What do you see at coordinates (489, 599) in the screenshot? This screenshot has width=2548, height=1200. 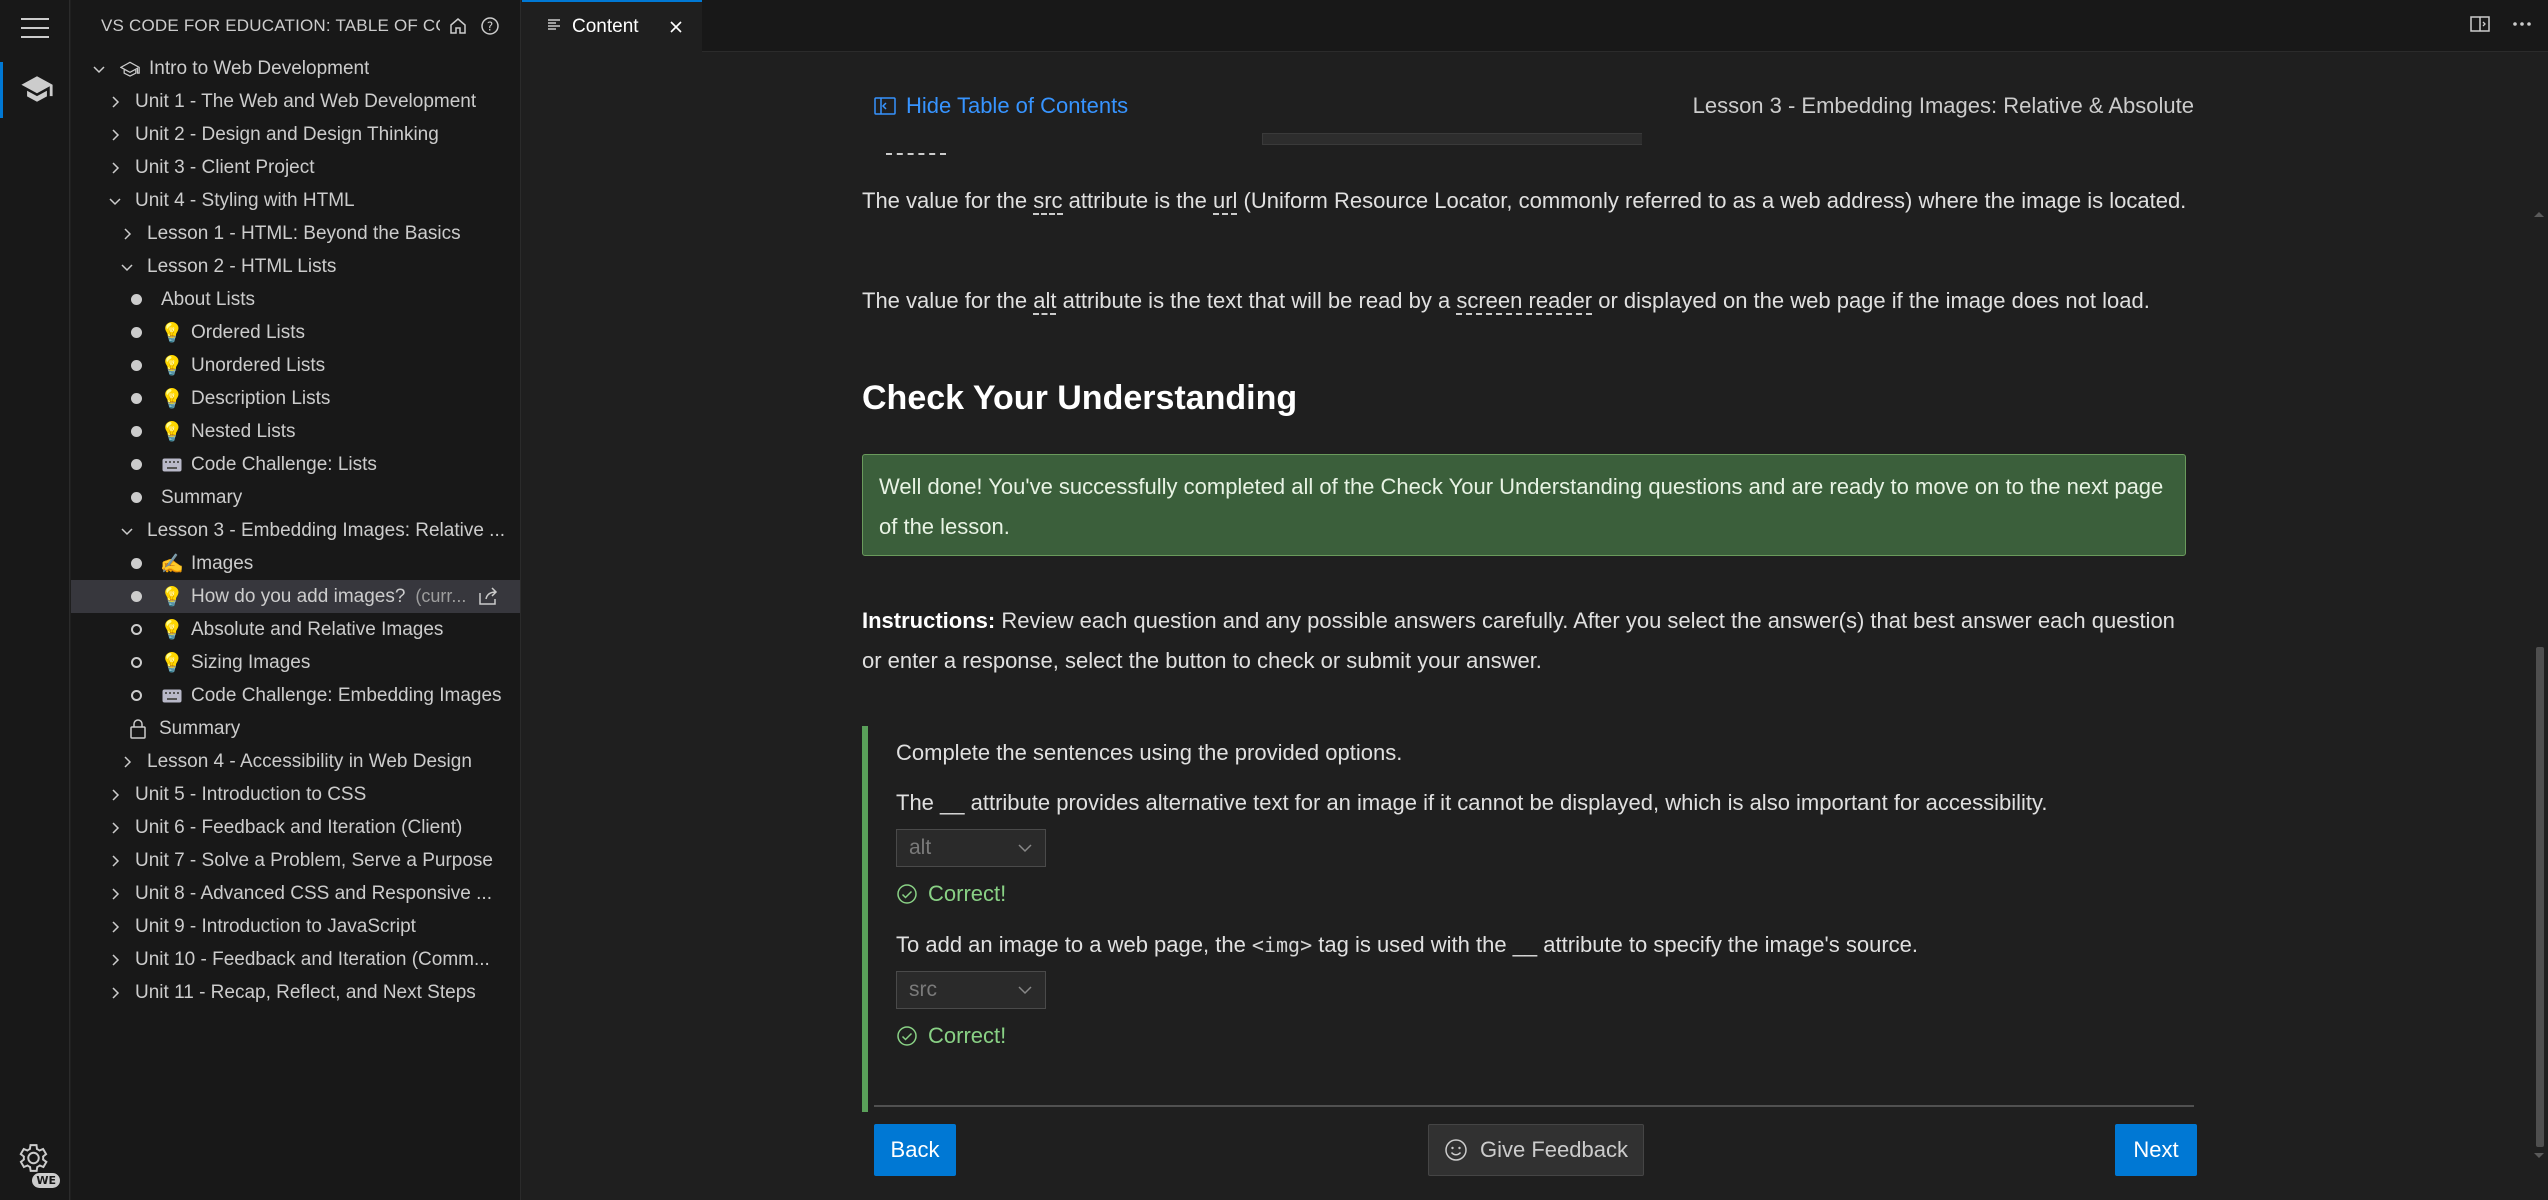 I see `share-icon` at bounding box center [489, 599].